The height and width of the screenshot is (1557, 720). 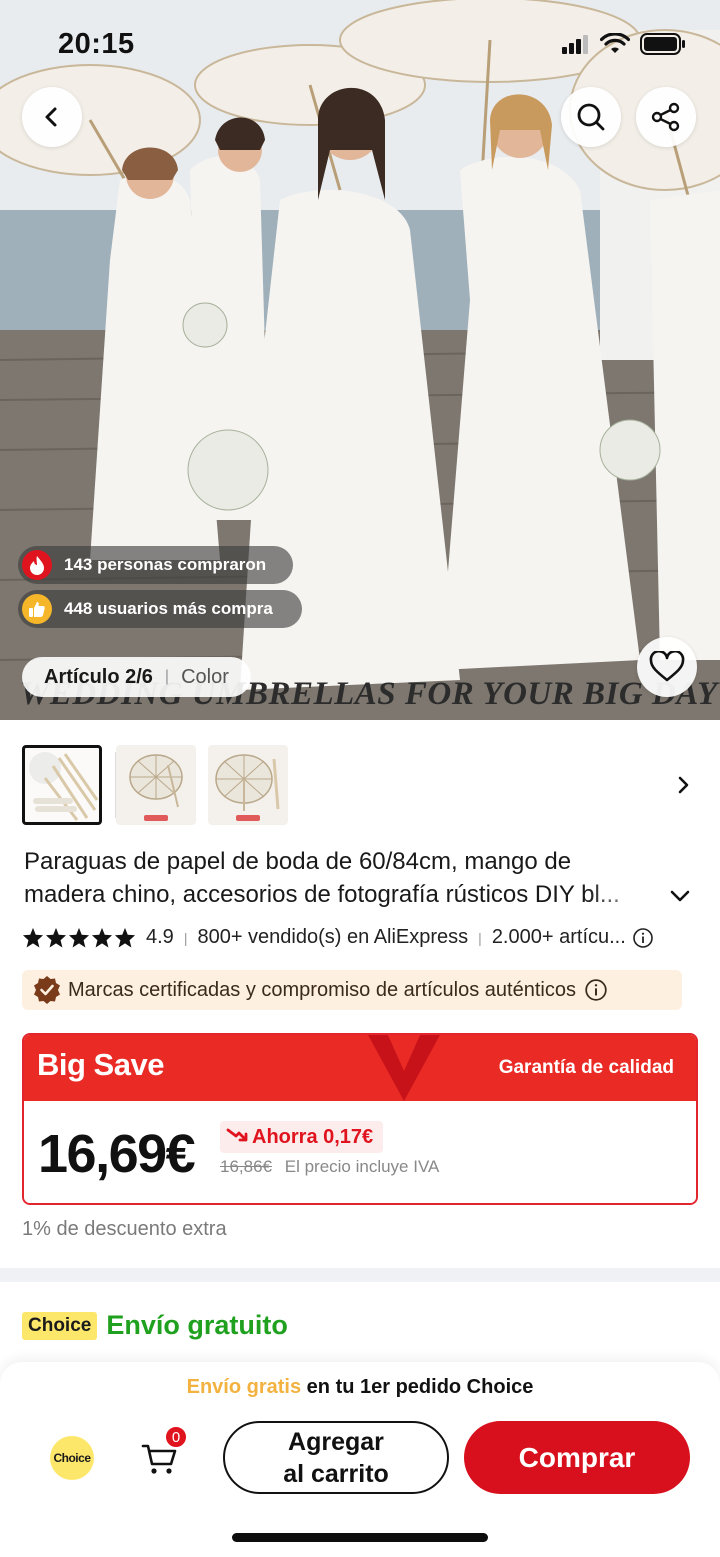 I want to click on heart-icon, so click(x=667, y=666).